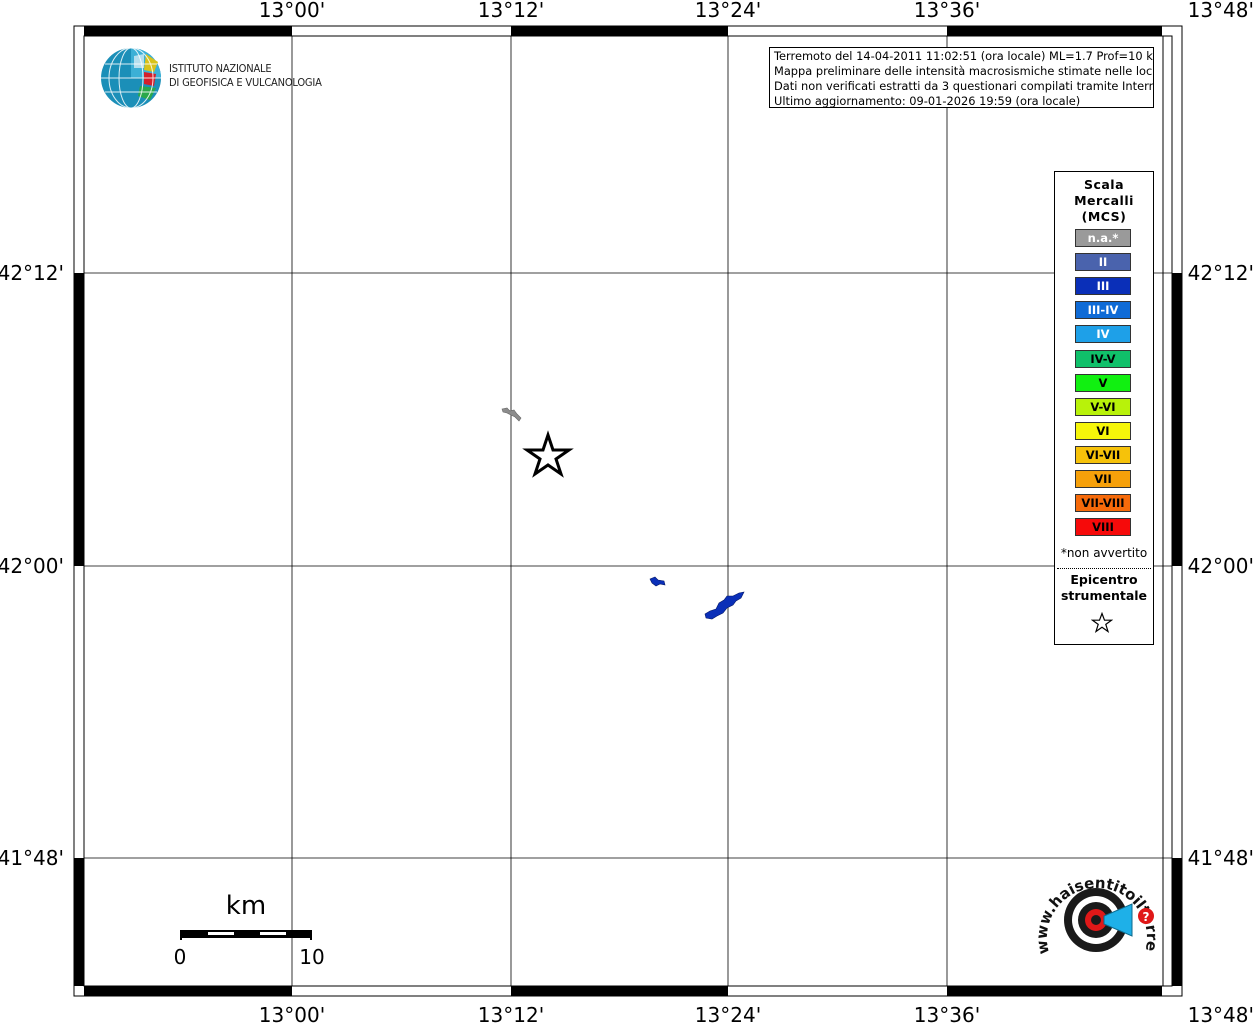 The width and height of the screenshot is (1256, 1024). I want to click on legend-item-mcs: VI, so click(1103, 430).